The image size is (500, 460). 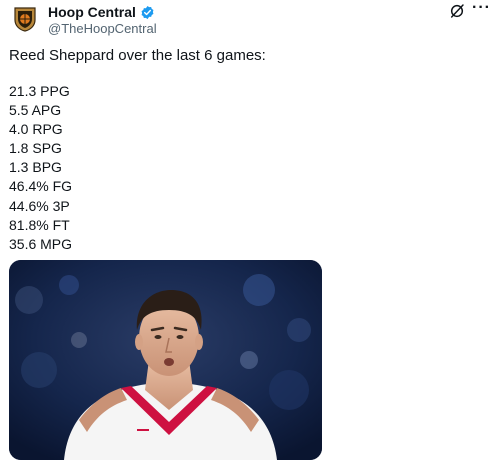 What do you see at coordinates (41, 243) in the screenshot?
I see `stat-line: 35.6 MPG` at bounding box center [41, 243].